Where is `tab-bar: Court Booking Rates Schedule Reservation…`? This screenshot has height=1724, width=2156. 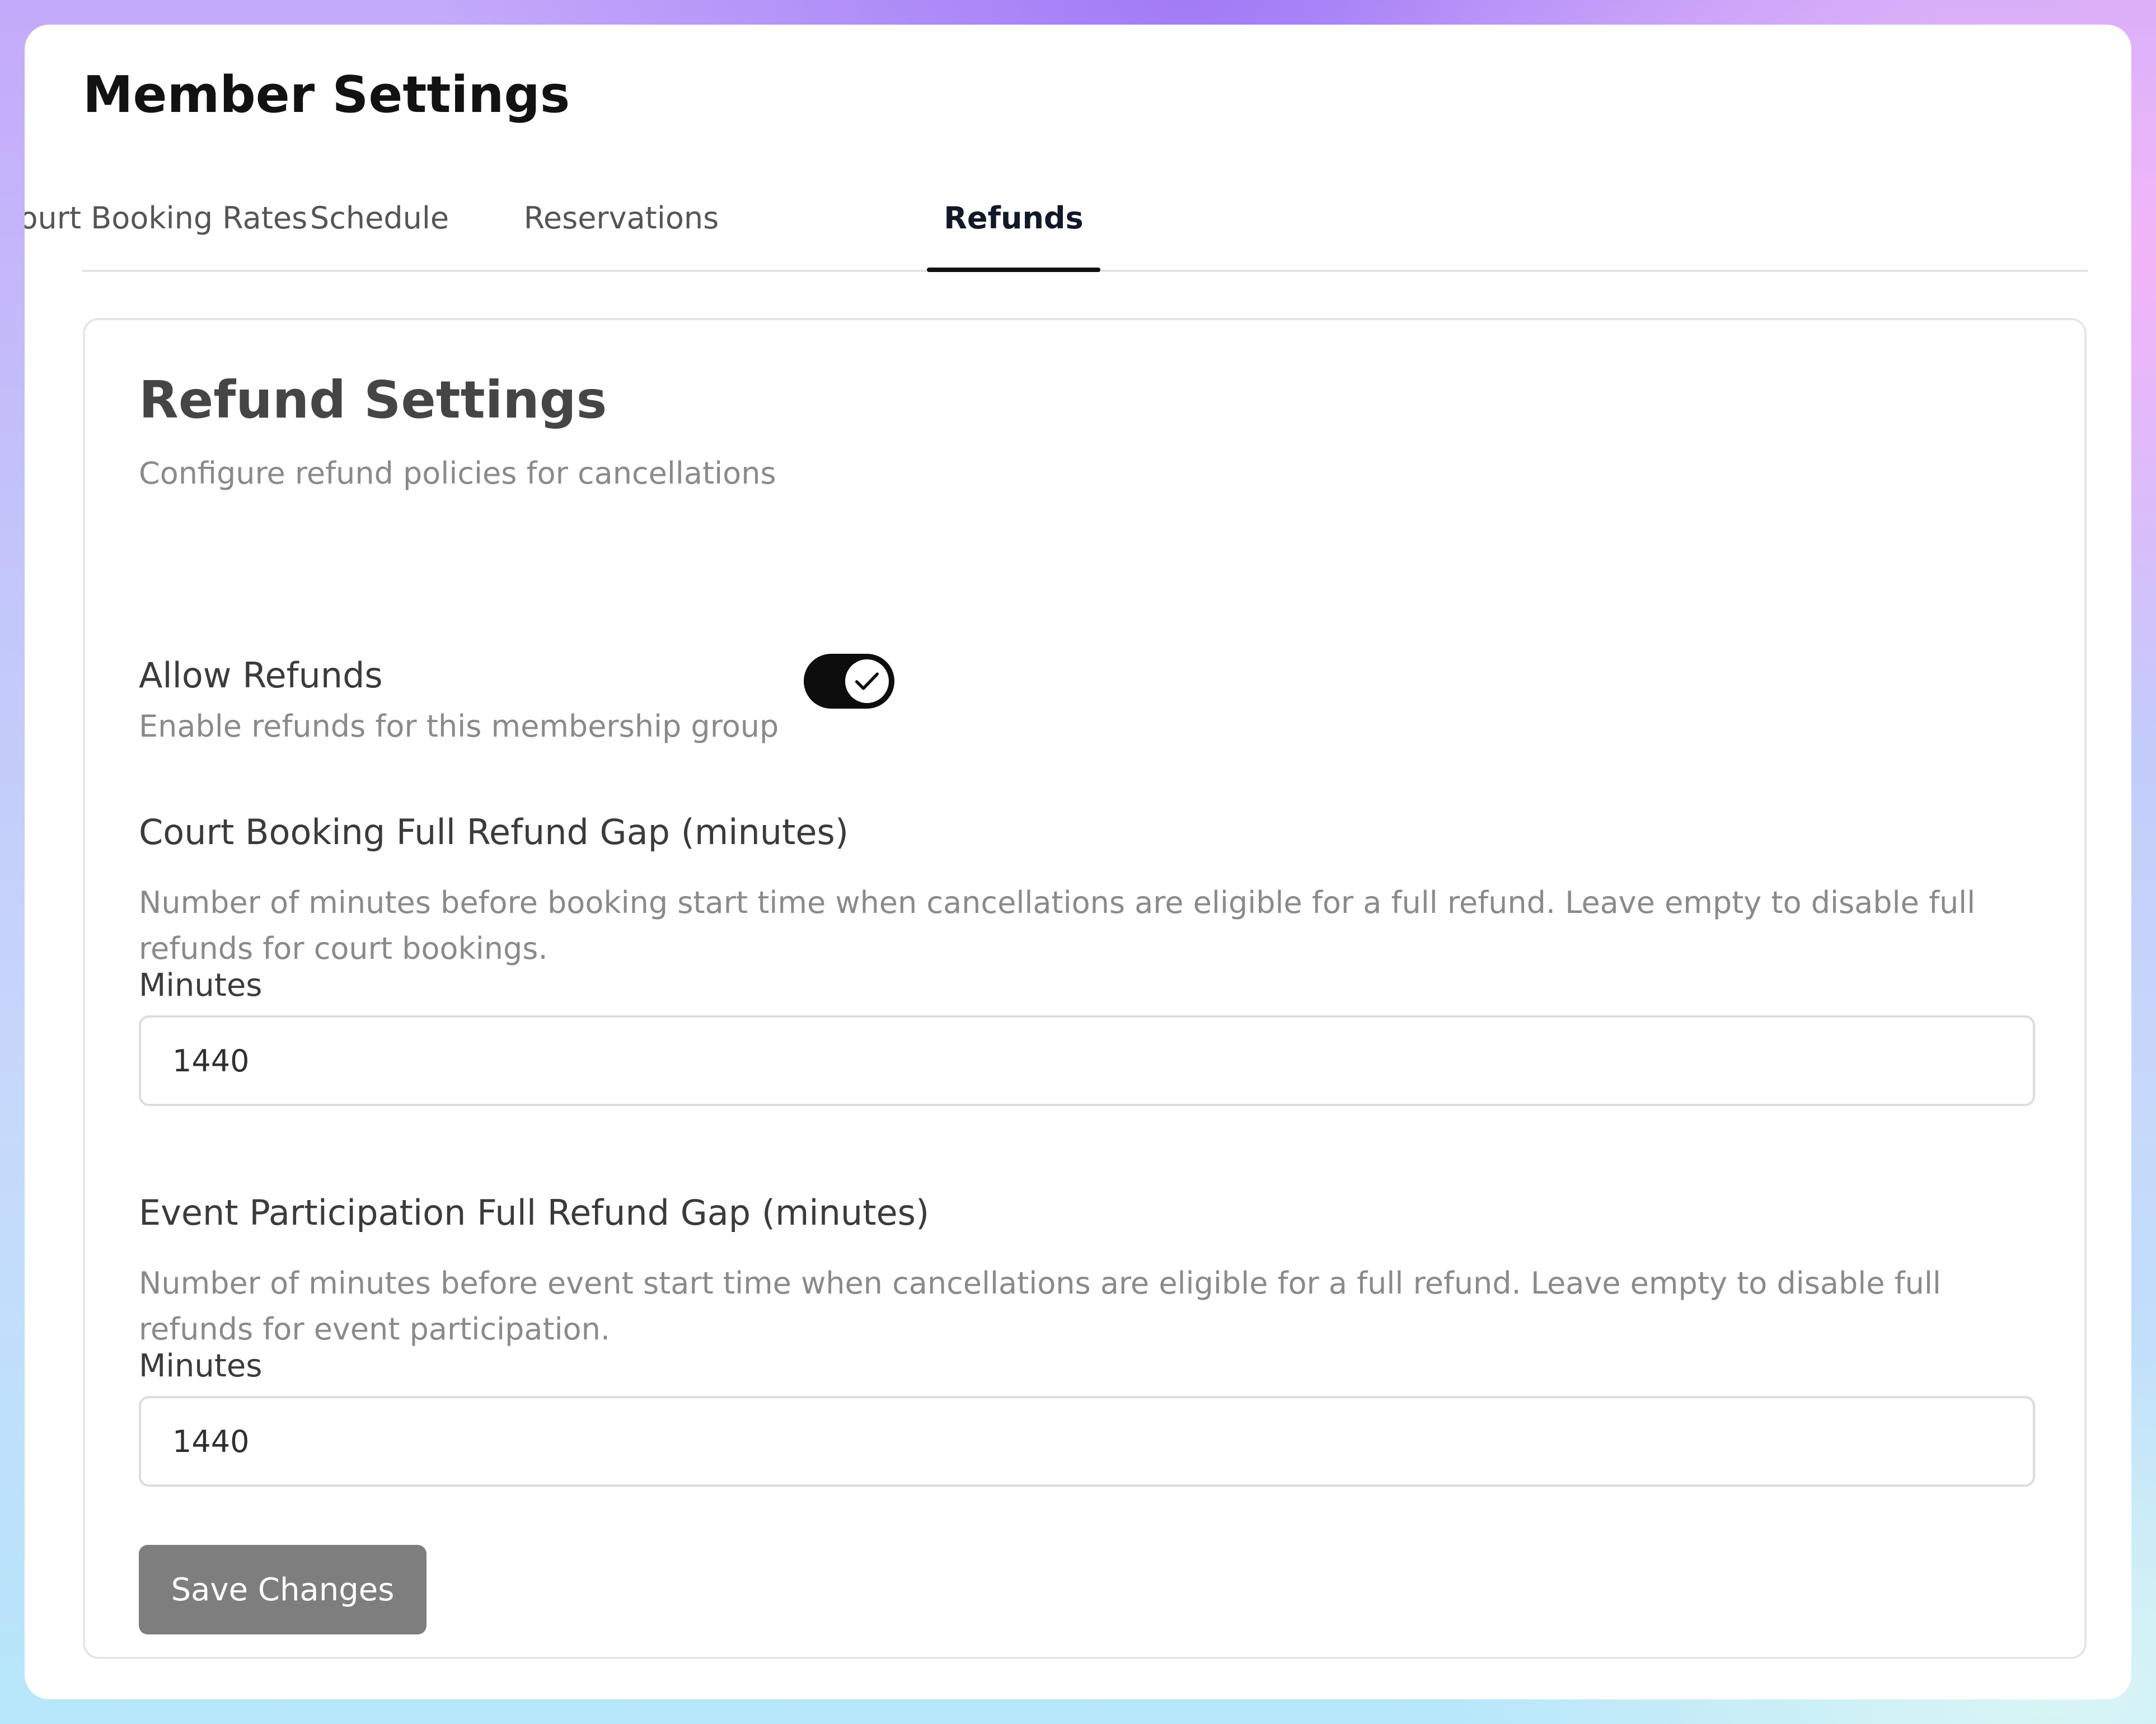
tab-bar: Court Booking Rates Schedule Reservation… is located at coordinates (1056, 219).